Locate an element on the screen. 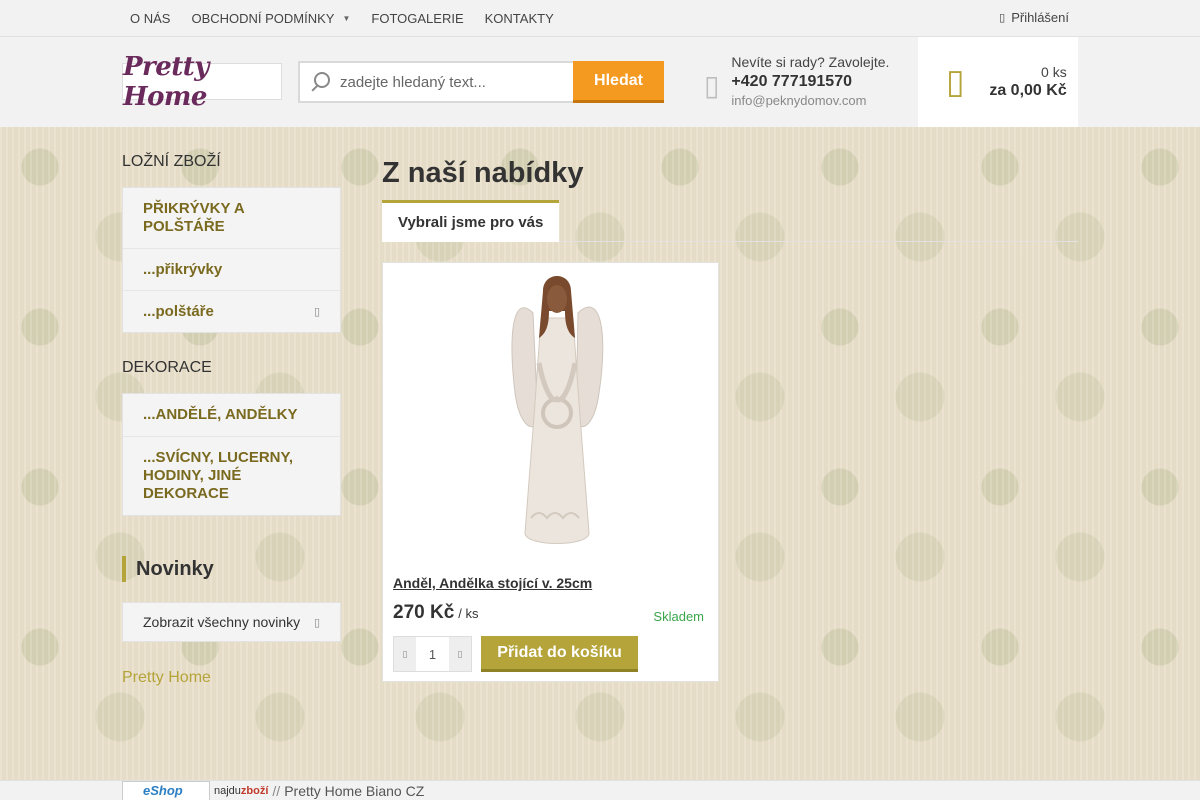  sidebar-item-andele: ...ANDĚLÉ, ANDĚLKY is located at coordinates (231, 415).